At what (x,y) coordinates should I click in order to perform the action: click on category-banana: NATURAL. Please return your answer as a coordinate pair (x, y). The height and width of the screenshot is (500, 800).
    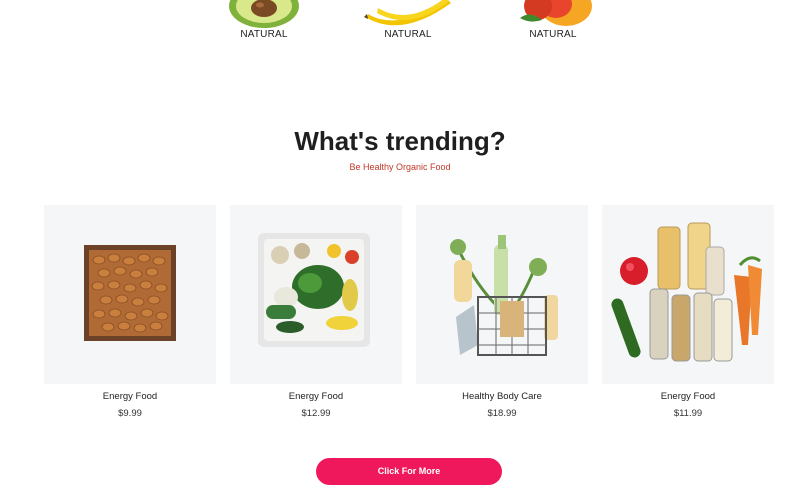
    Looking at the image, I should click on (408, 20).